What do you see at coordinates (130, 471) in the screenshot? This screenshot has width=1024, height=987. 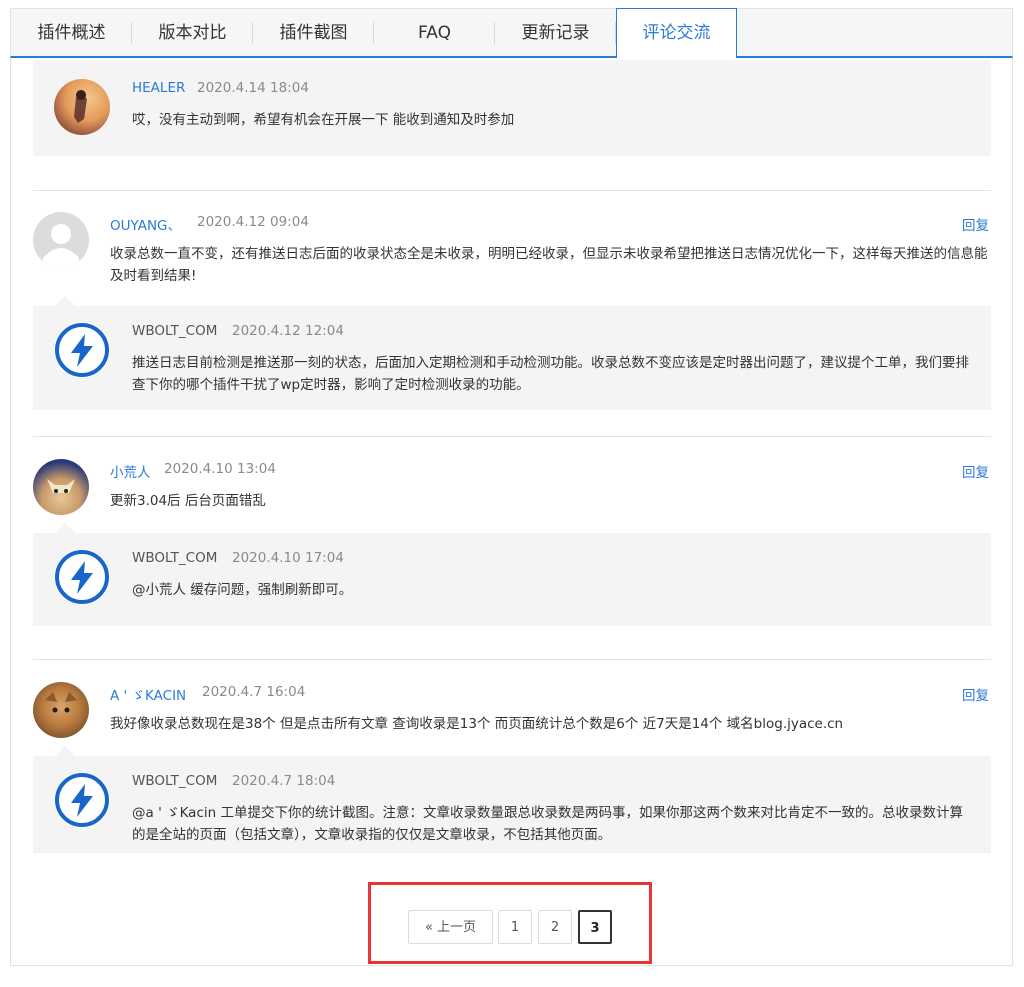 I see `comment-author: 小荒人` at bounding box center [130, 471].